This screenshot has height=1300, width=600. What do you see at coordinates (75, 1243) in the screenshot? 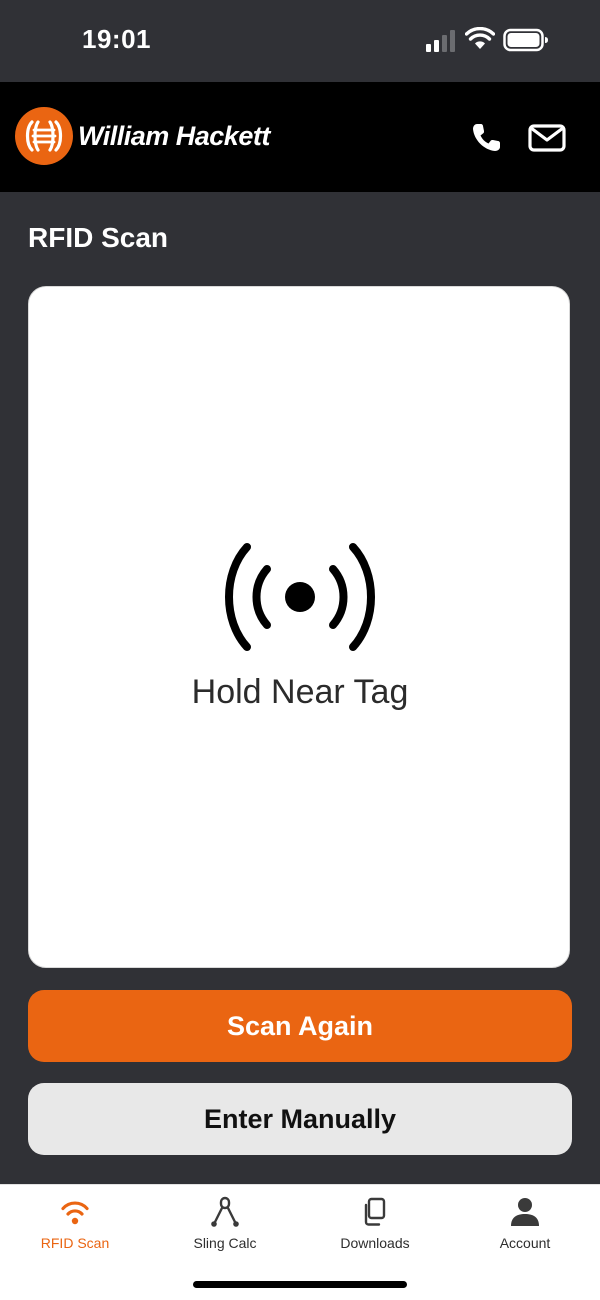
I see `tab-label: RFID Scan` at bounding box center [75, 1243].